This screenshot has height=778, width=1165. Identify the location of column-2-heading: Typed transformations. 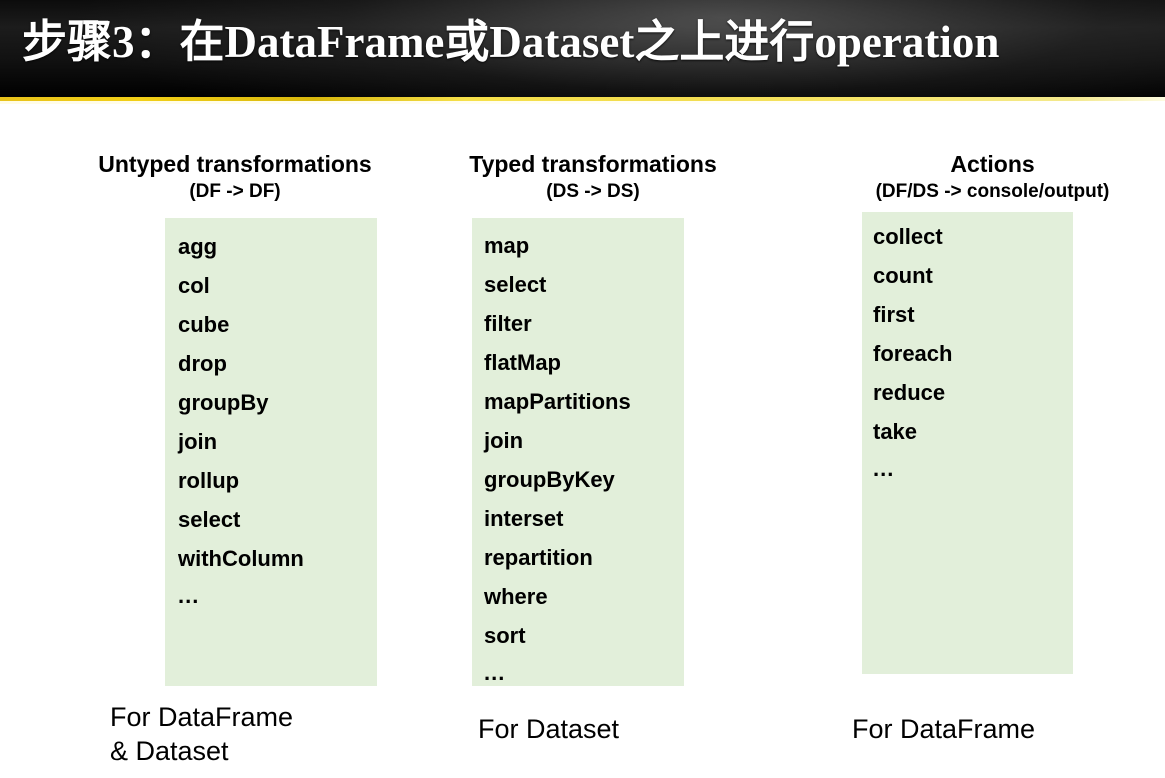
(593, 164).